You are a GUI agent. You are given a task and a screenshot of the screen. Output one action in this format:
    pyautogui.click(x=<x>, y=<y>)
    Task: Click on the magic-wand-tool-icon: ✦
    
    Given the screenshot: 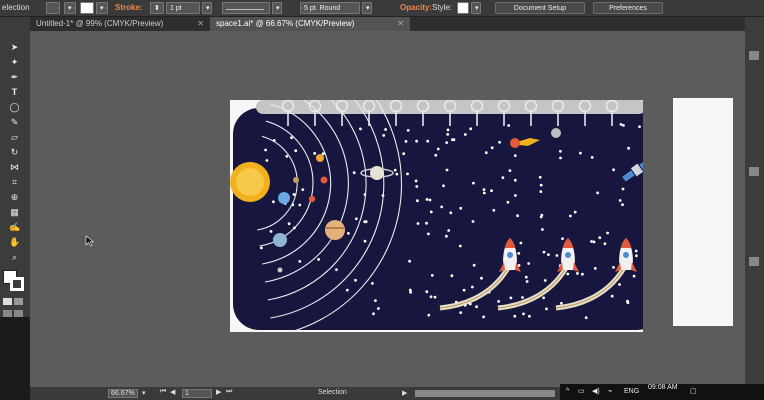 What is the action you would take?
    pyautogui.click(x=14, y=62)
    